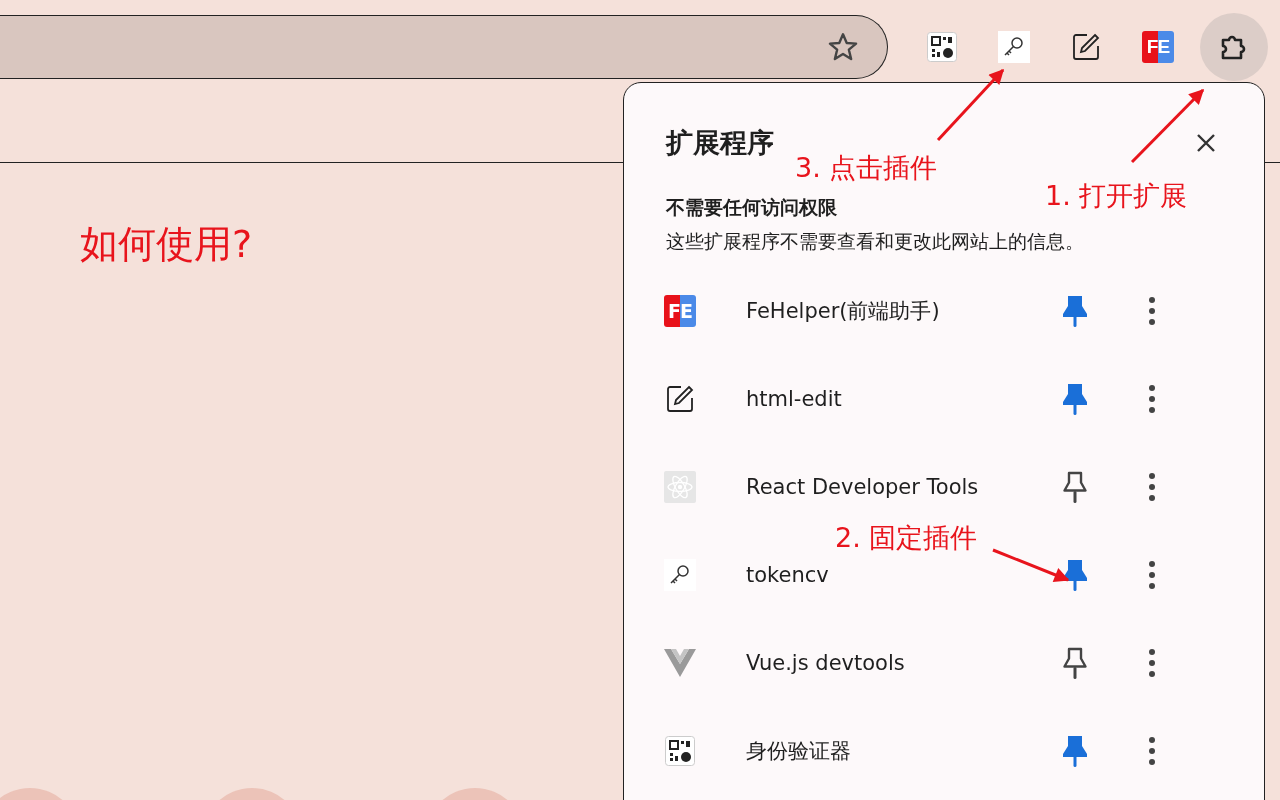  Describe the element at coordinates (826, 663) in the screenshot. I see `extension-name: Vue.js devtools` at that location.